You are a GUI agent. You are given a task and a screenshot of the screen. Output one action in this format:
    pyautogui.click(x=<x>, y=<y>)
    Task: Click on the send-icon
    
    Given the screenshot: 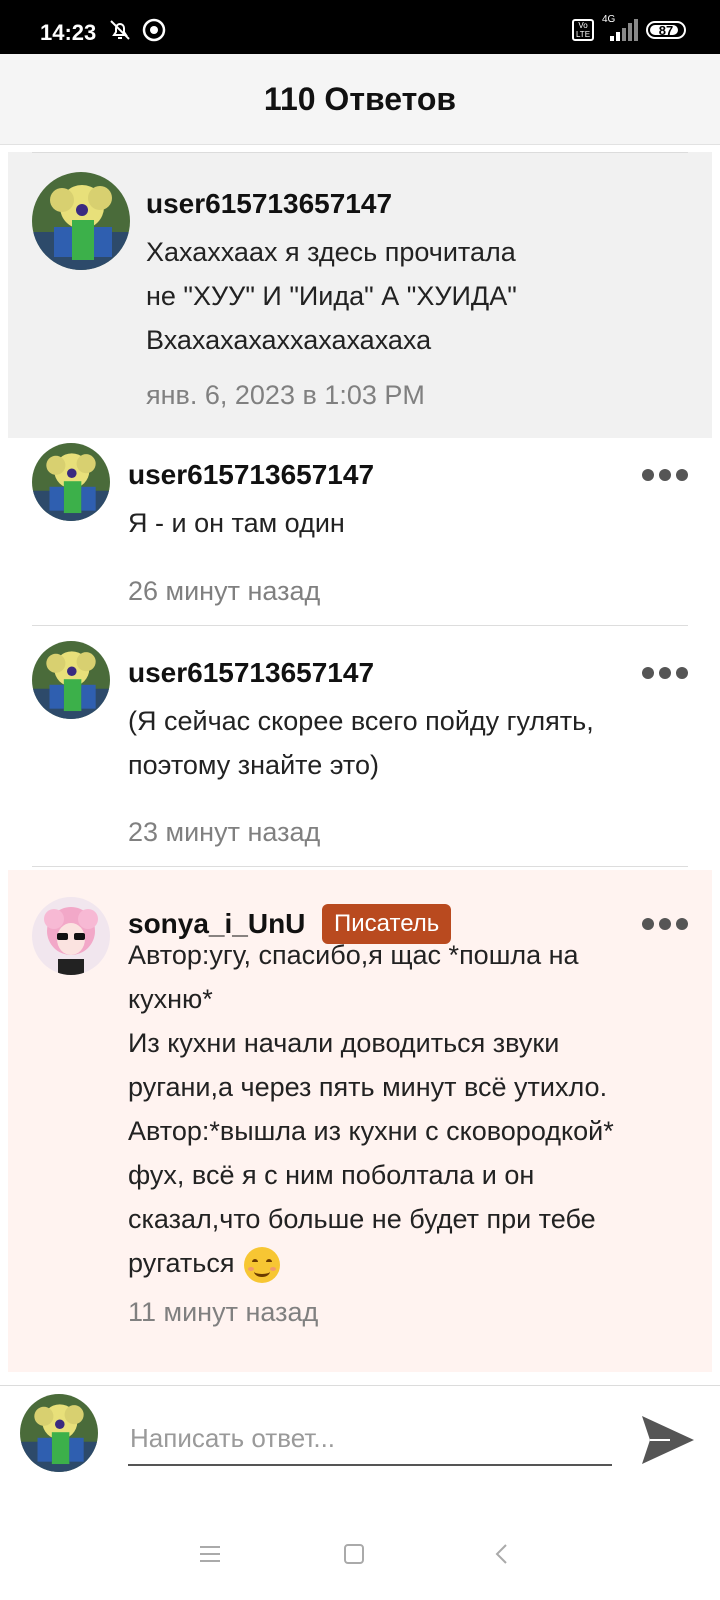 What is the action you would take?
    pyautogui.click(x=668, y=1440)
    